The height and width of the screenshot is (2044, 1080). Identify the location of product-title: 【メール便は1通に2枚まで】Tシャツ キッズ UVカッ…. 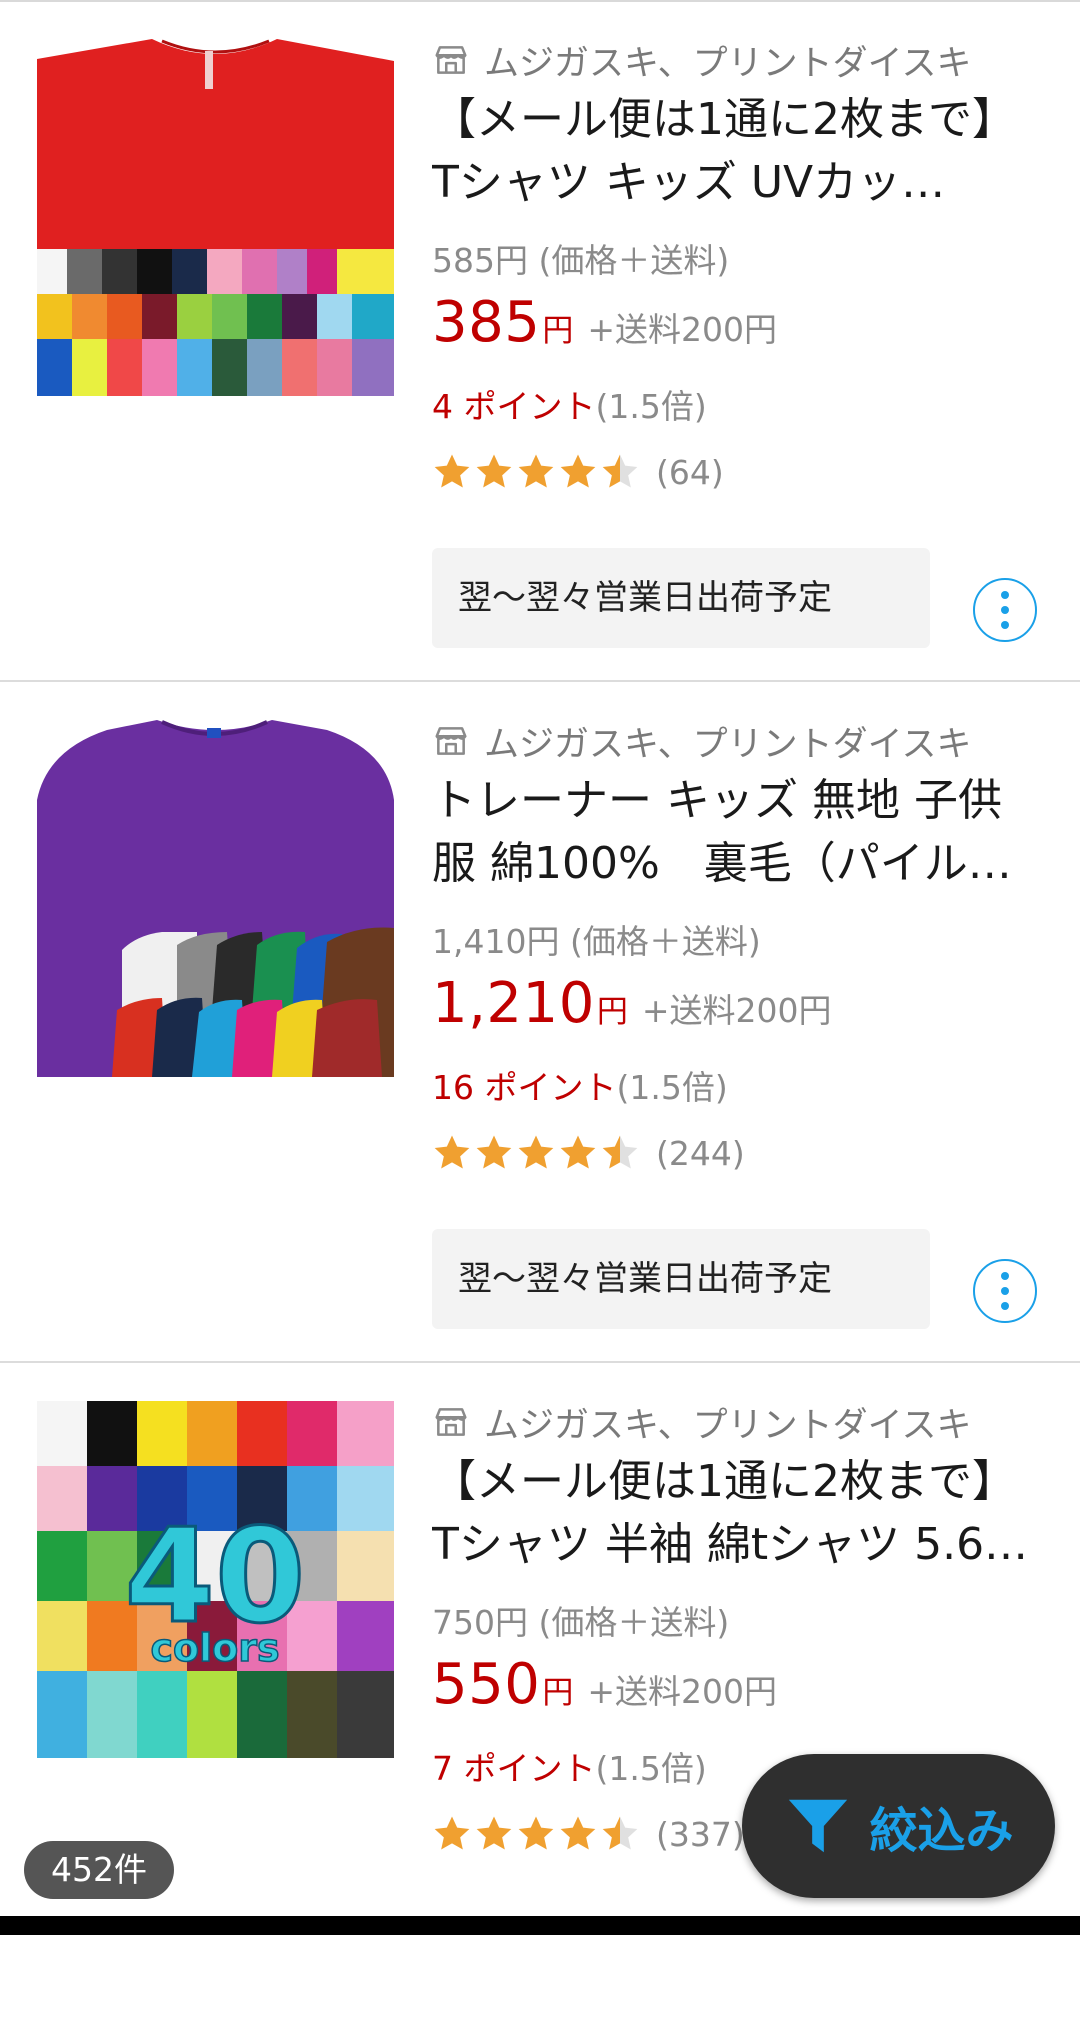
(737, 151).